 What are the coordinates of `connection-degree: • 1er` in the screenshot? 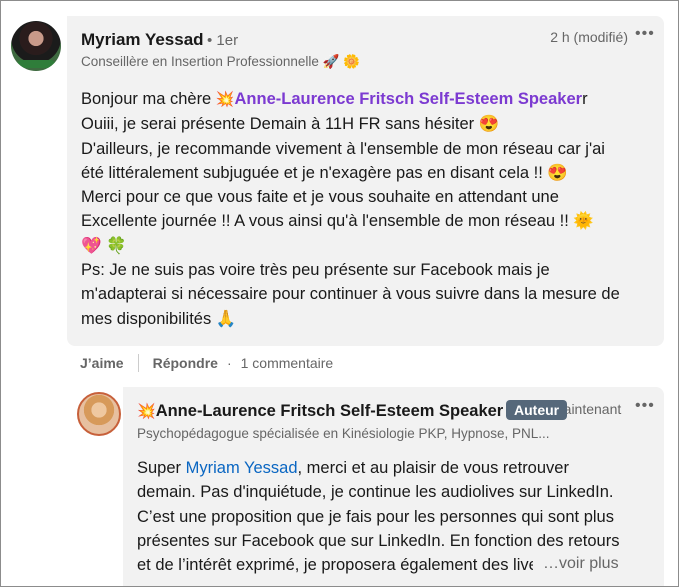 It's located at (223, 40).